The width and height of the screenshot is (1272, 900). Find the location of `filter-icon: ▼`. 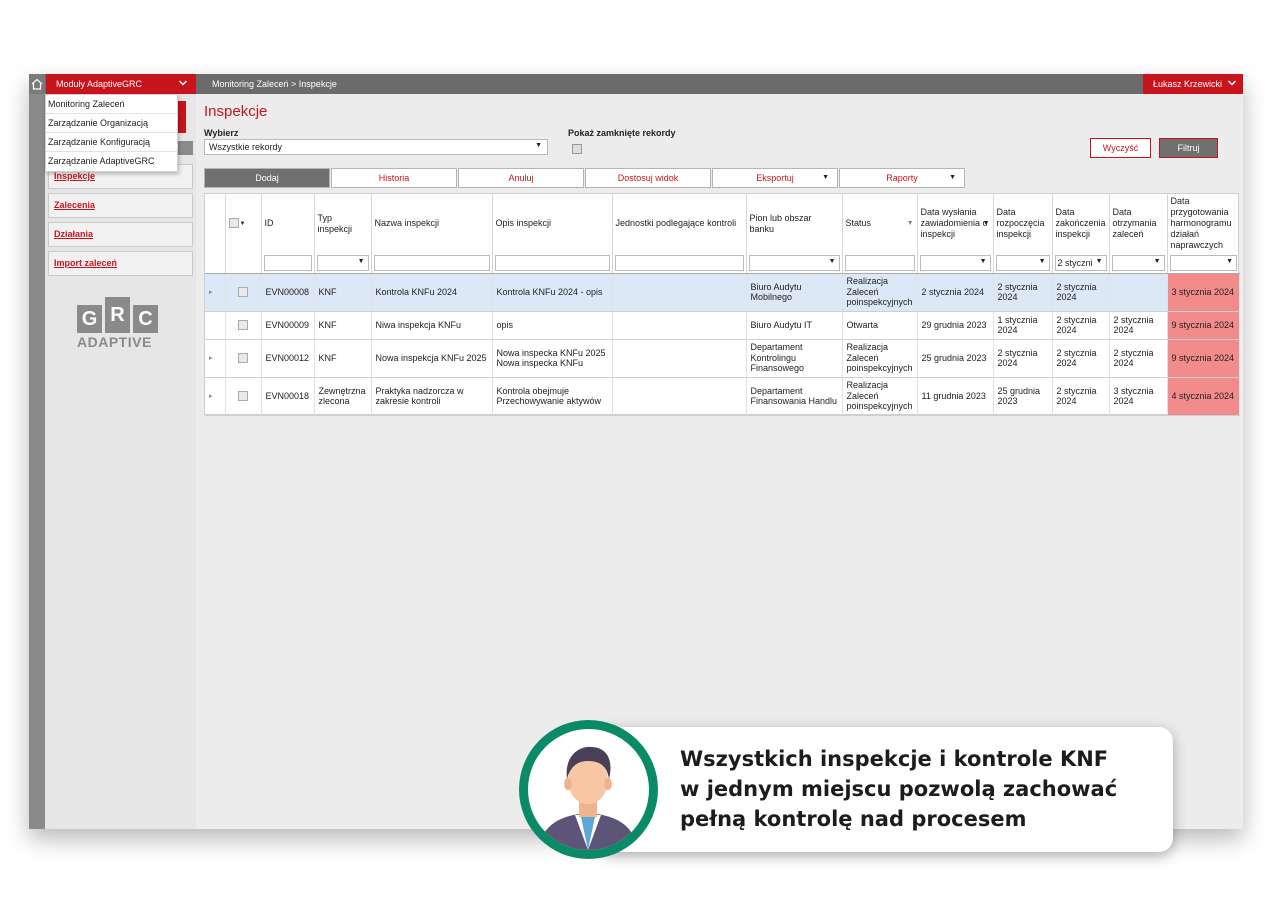

filter-icon: ▼ is located at coordinates (910, 223).